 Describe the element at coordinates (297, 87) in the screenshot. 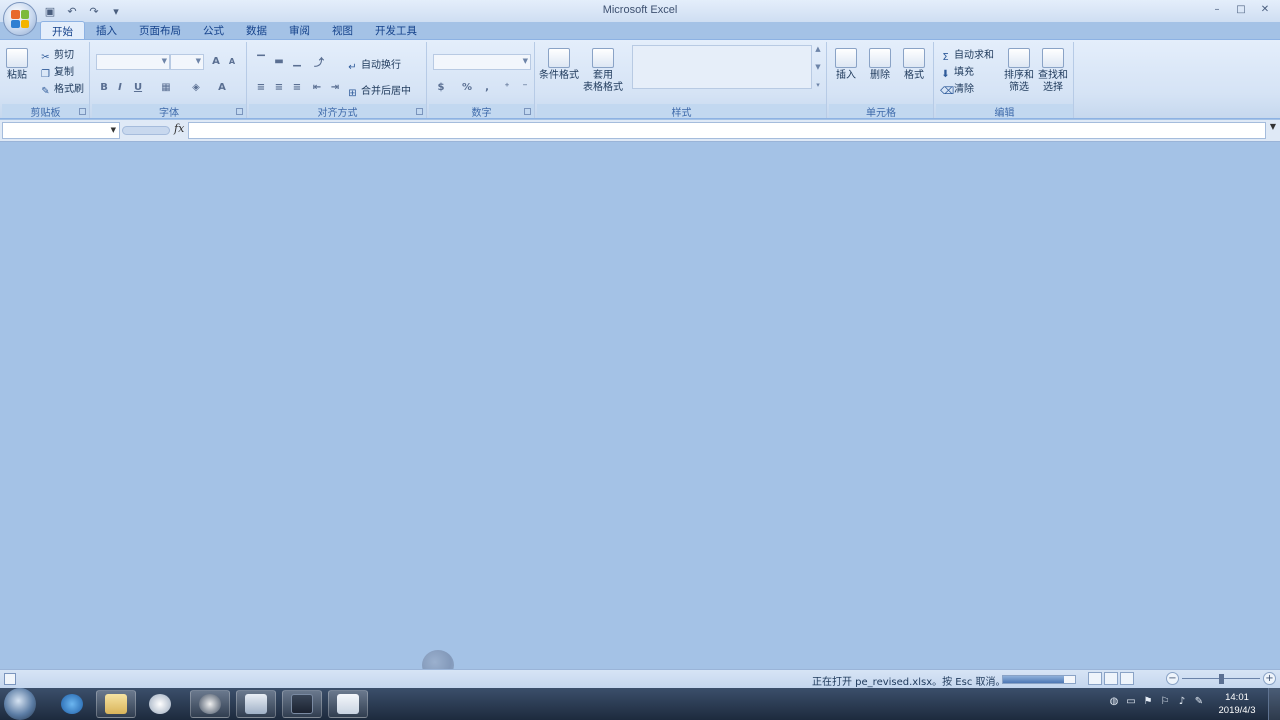

I see `align-right-icon: ≡` at that location.